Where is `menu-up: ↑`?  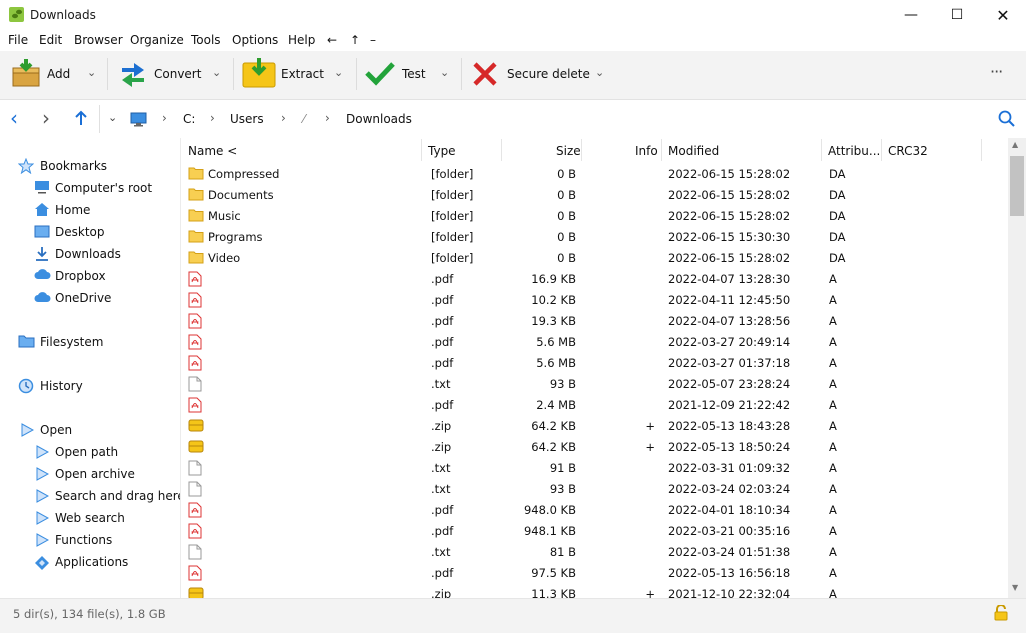
menu-up: ↑ is located at coordinates (355, 40).